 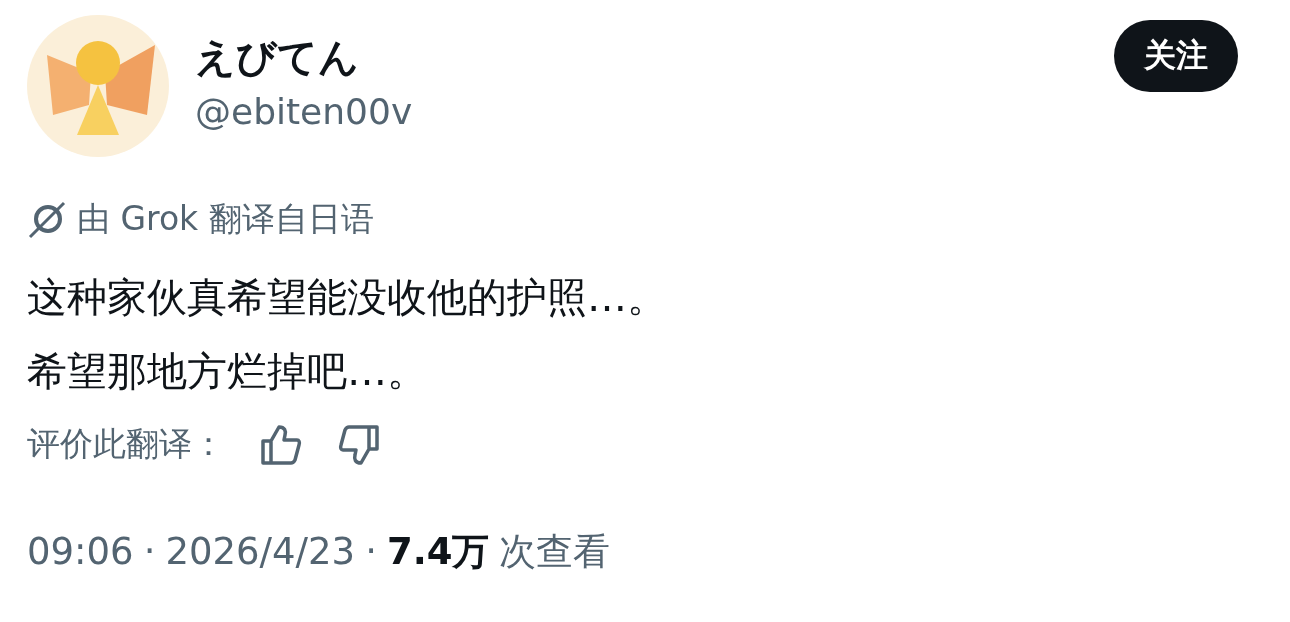 I want to click on view-count: 7.4万, so click(x=438, y=552).